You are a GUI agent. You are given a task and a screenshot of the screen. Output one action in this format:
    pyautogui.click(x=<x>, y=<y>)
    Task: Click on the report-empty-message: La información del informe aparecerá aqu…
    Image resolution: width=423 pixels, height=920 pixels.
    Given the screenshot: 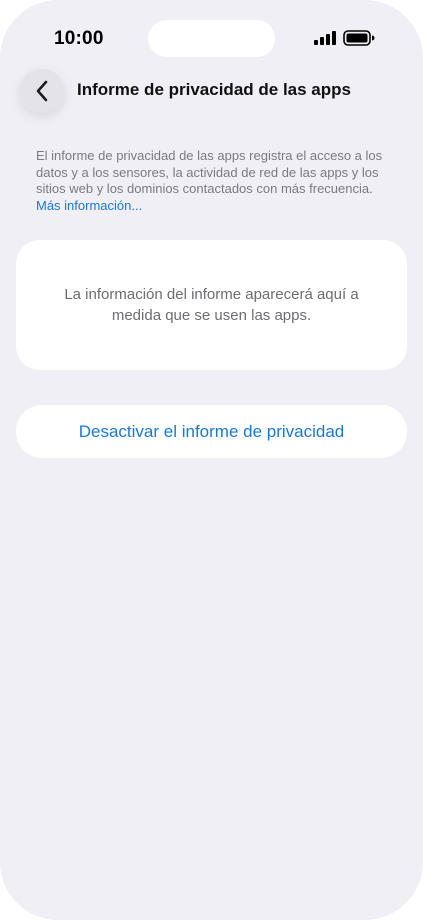 What is the action you would take?
    pyautogui.click(x=211, y=305)
    